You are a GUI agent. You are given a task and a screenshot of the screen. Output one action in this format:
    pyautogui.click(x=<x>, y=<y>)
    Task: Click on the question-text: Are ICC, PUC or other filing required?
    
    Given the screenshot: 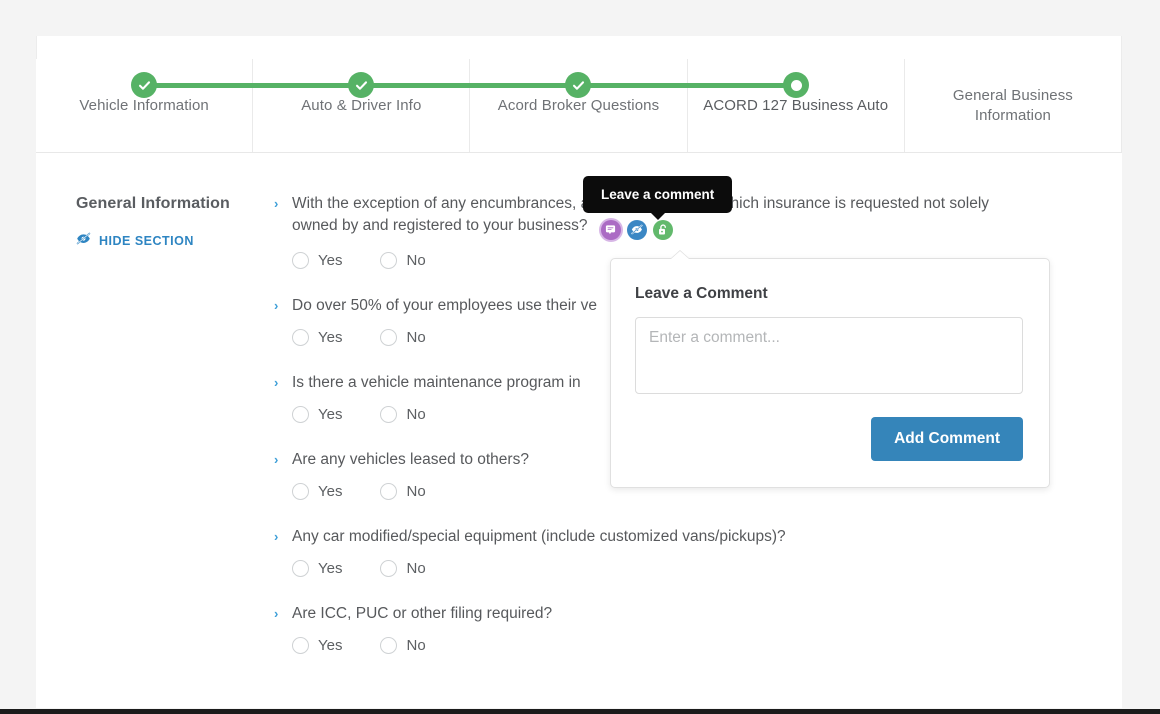 What is the action you would take?
    pyautogui.click(x=422, y=613)
    